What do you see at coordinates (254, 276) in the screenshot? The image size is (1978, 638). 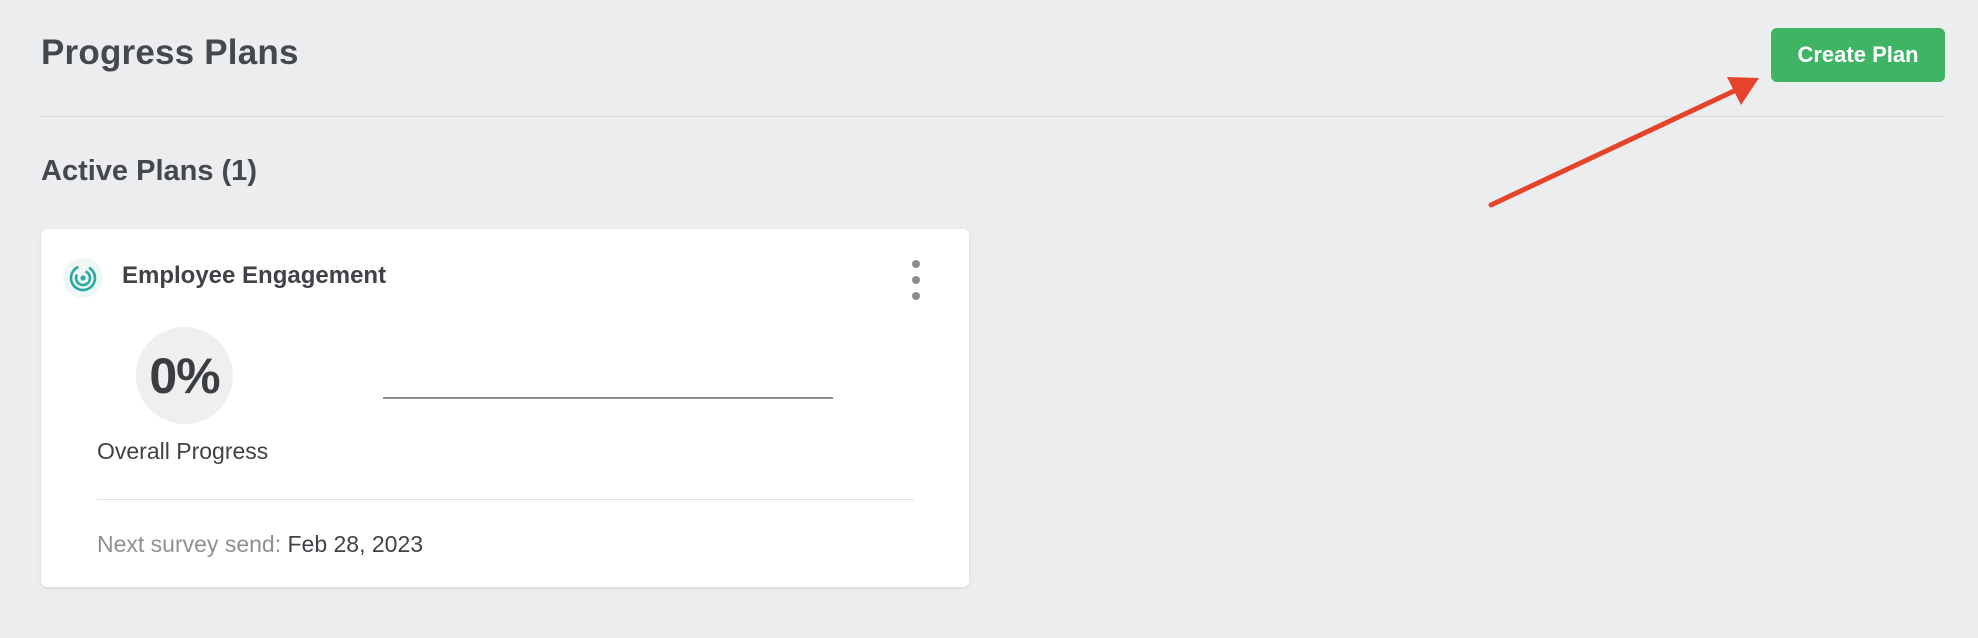 I see `plan-name: Employee Engagement` at bounding box center [254, 276].